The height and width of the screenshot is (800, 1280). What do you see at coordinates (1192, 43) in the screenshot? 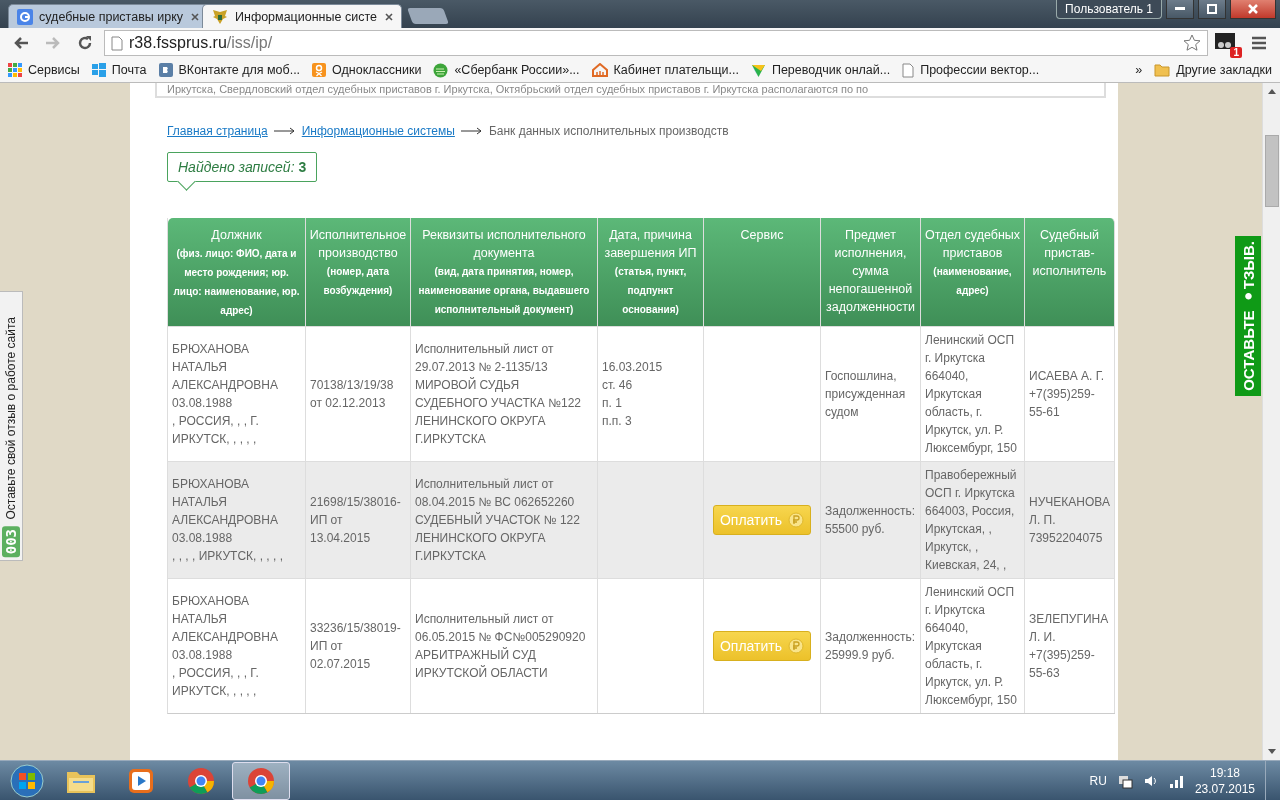
I see `star-icon` at bounding box center [1192, 43].